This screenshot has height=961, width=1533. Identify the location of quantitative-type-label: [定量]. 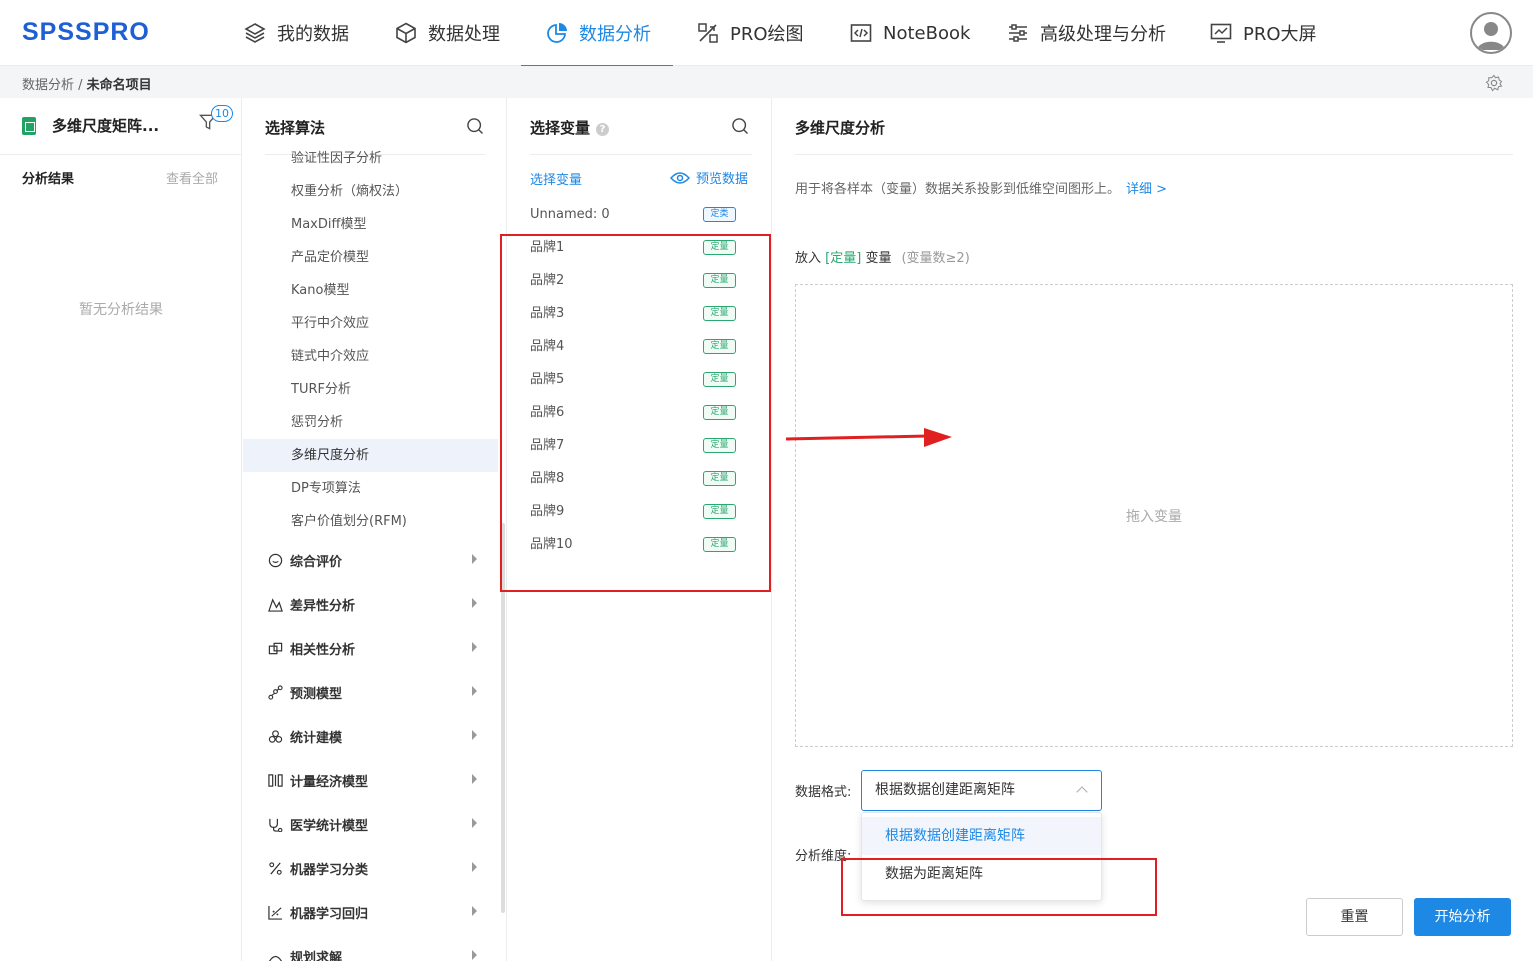
(843, 258).